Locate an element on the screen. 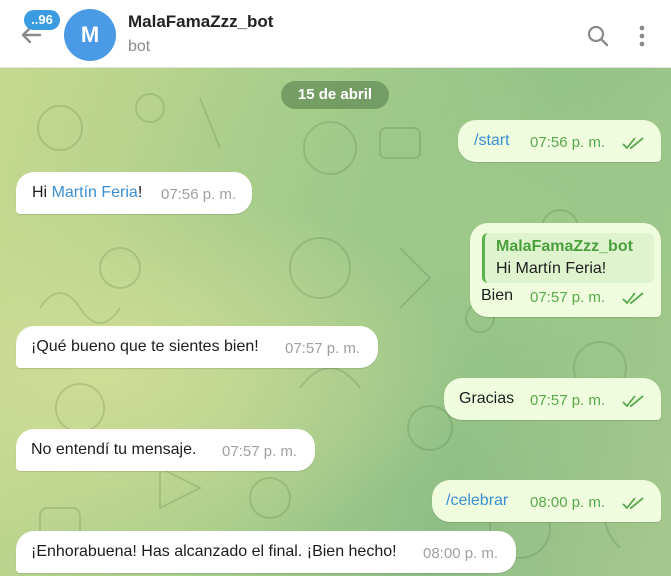  message-bubble-outgoing: Gracias 07:57 p. m. is located at coordinates (552, 399).